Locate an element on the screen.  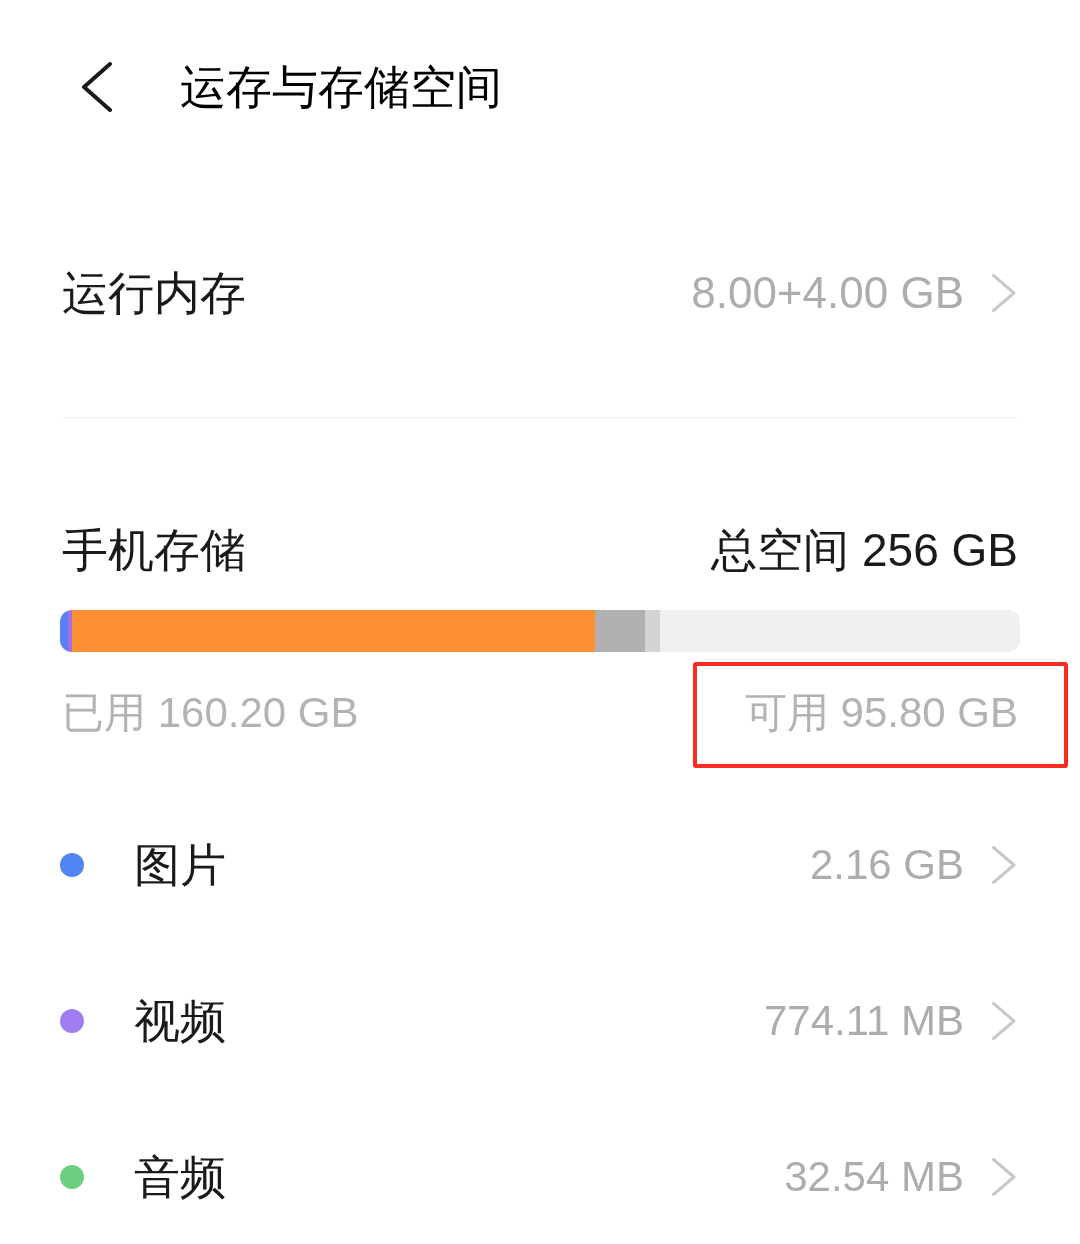
available-space: 可用 95.80 GB is located at coordinates (881, 713).